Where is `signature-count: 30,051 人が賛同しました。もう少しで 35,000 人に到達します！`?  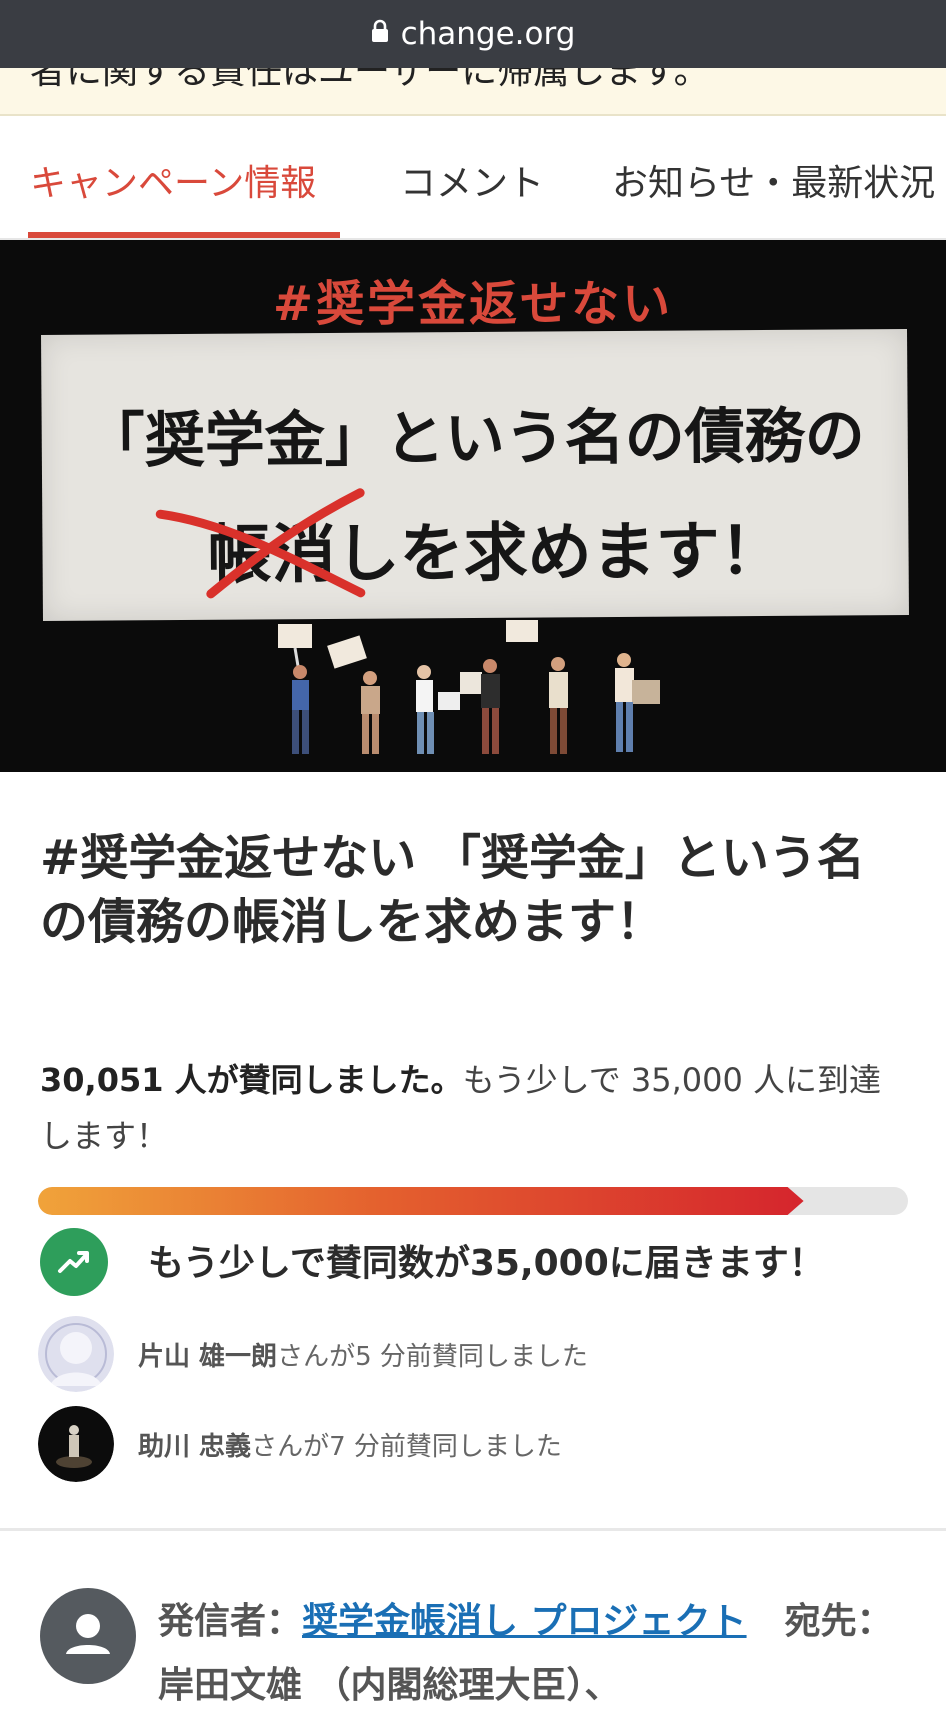 signature-count: 30,051 人が賛同しました。もう少しで 35,000 人に到達します！ is located at coordinates (475, 1108).